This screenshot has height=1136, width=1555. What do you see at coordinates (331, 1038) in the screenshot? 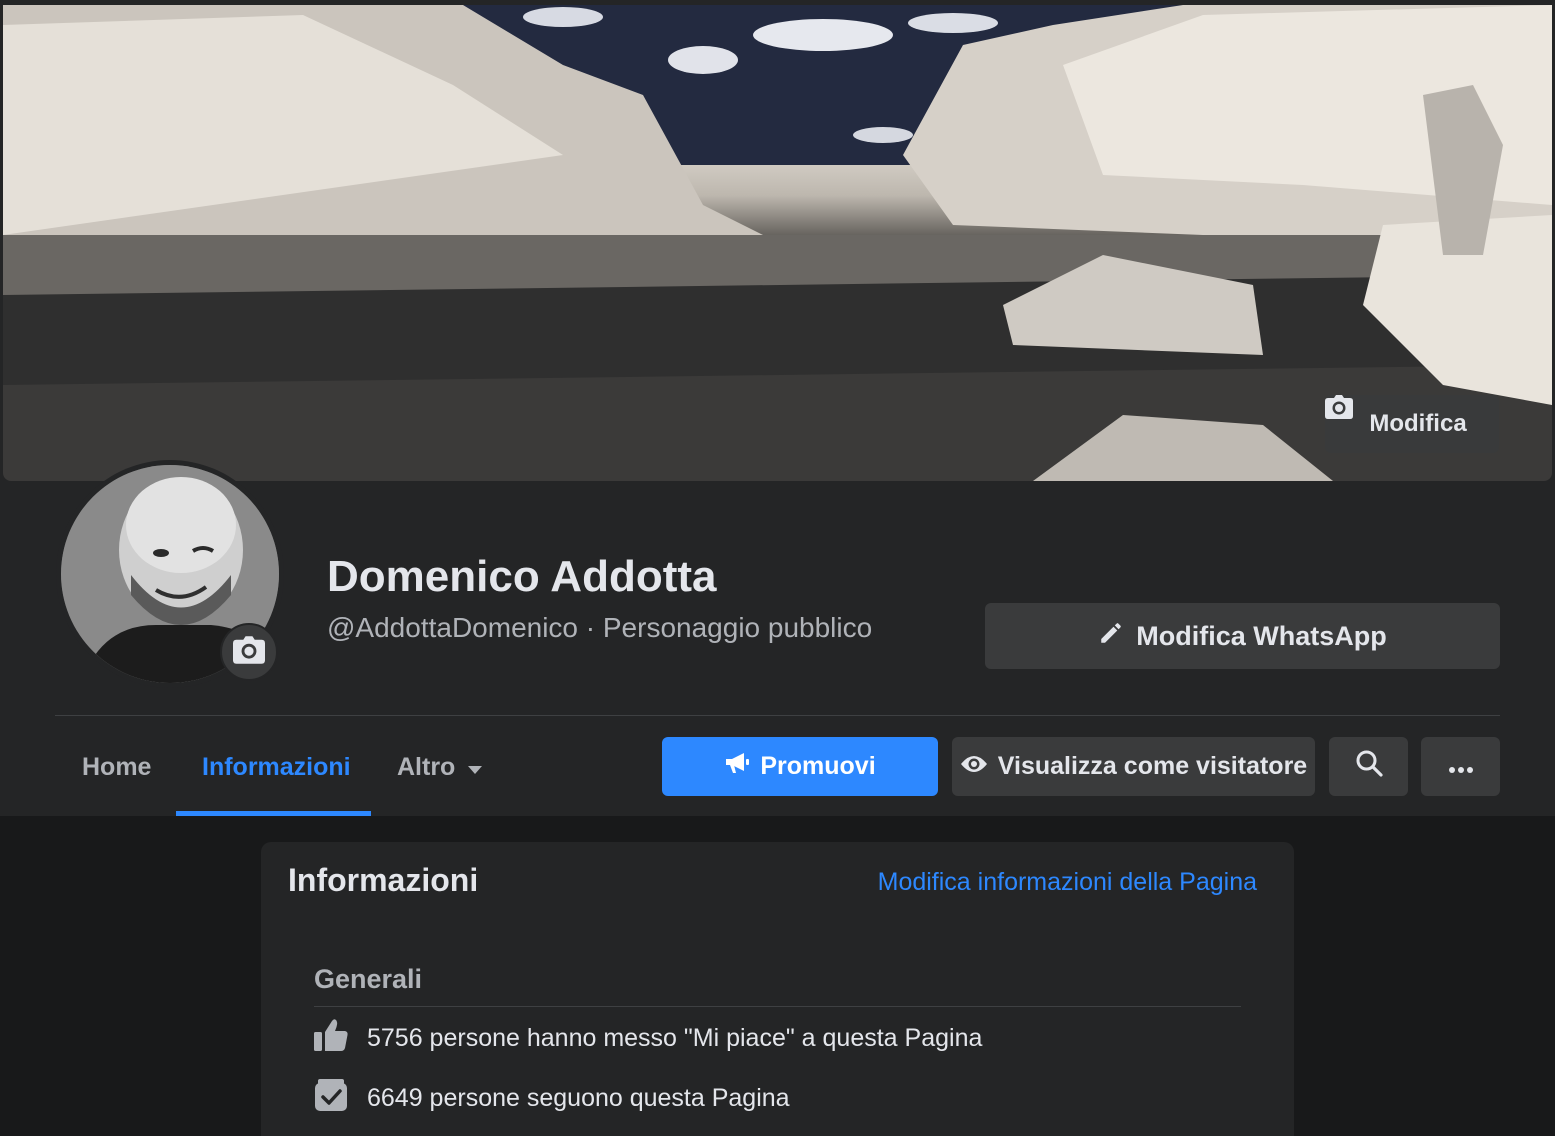
I see `thumbs-up-icon` at bounding box center [331, 1038].